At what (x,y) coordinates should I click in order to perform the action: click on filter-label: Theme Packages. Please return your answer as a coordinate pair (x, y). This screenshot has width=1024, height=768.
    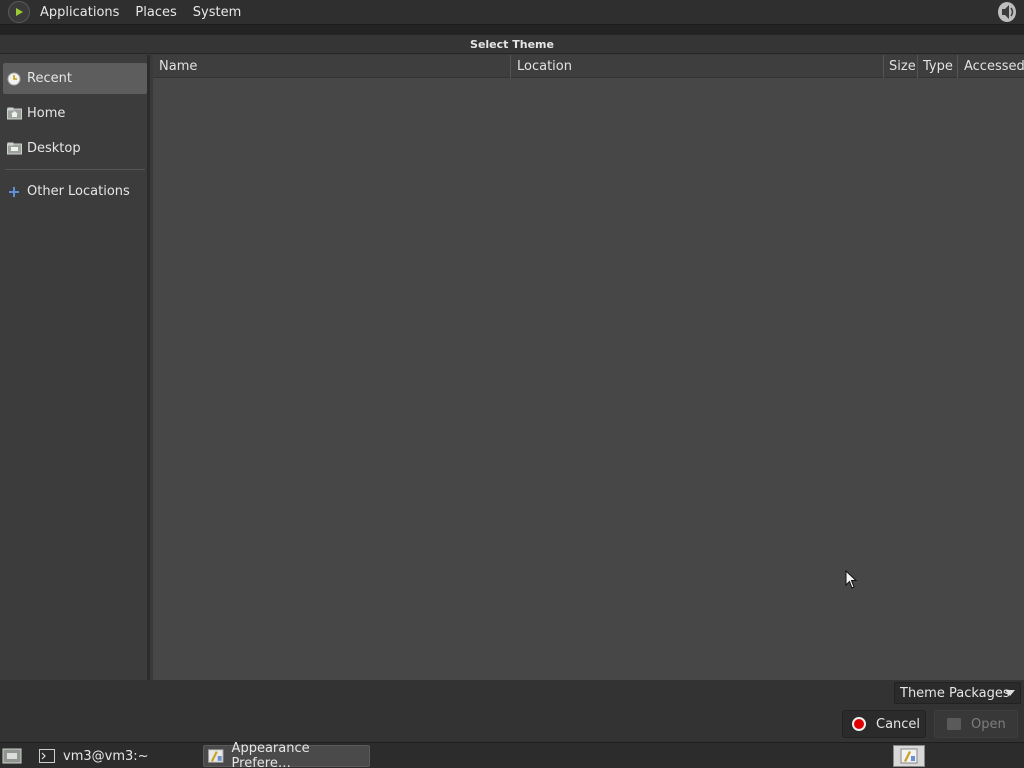
    Looking at the image, I should click on (955, 693).